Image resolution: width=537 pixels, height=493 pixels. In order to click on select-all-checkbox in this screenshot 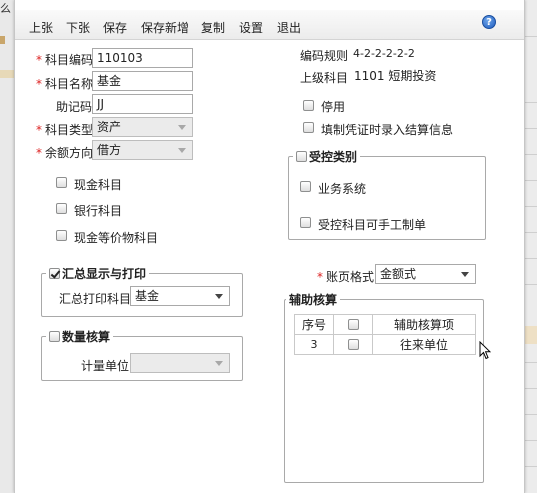, I will do `click(353, 324)`.